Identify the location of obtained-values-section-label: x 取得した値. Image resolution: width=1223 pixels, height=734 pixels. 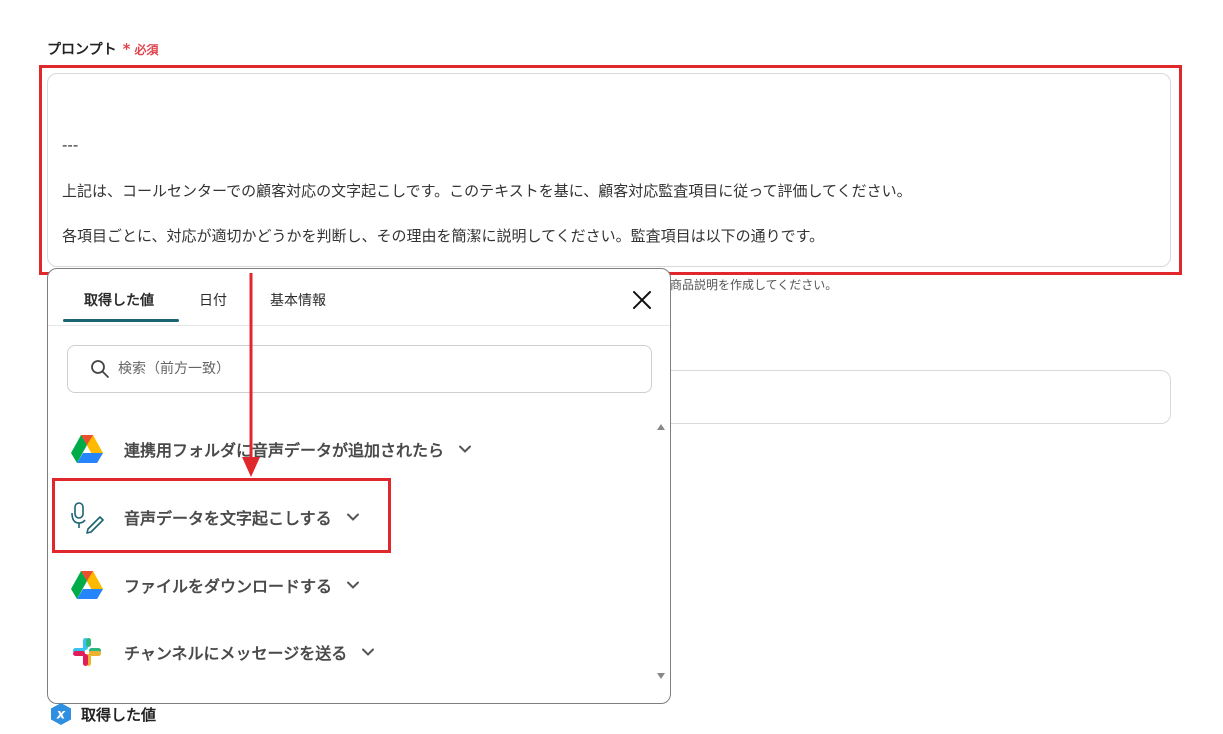
(102, 714).